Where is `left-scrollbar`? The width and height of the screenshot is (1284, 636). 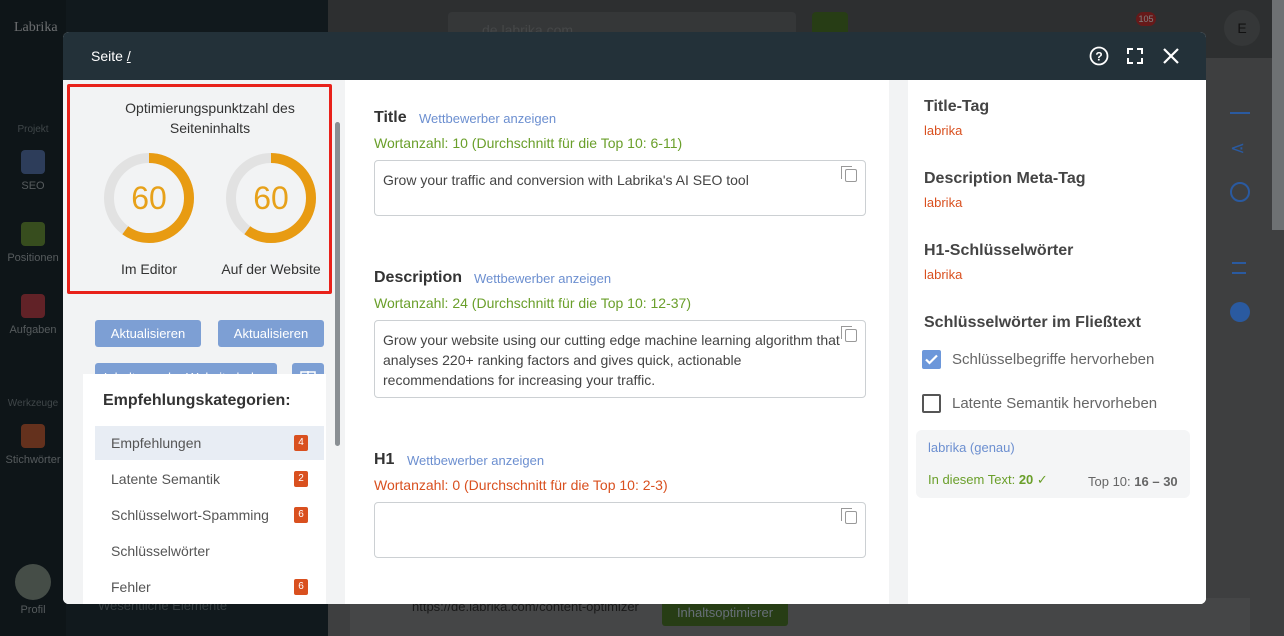
left-scrollbar is located at coordinates (337, 284).